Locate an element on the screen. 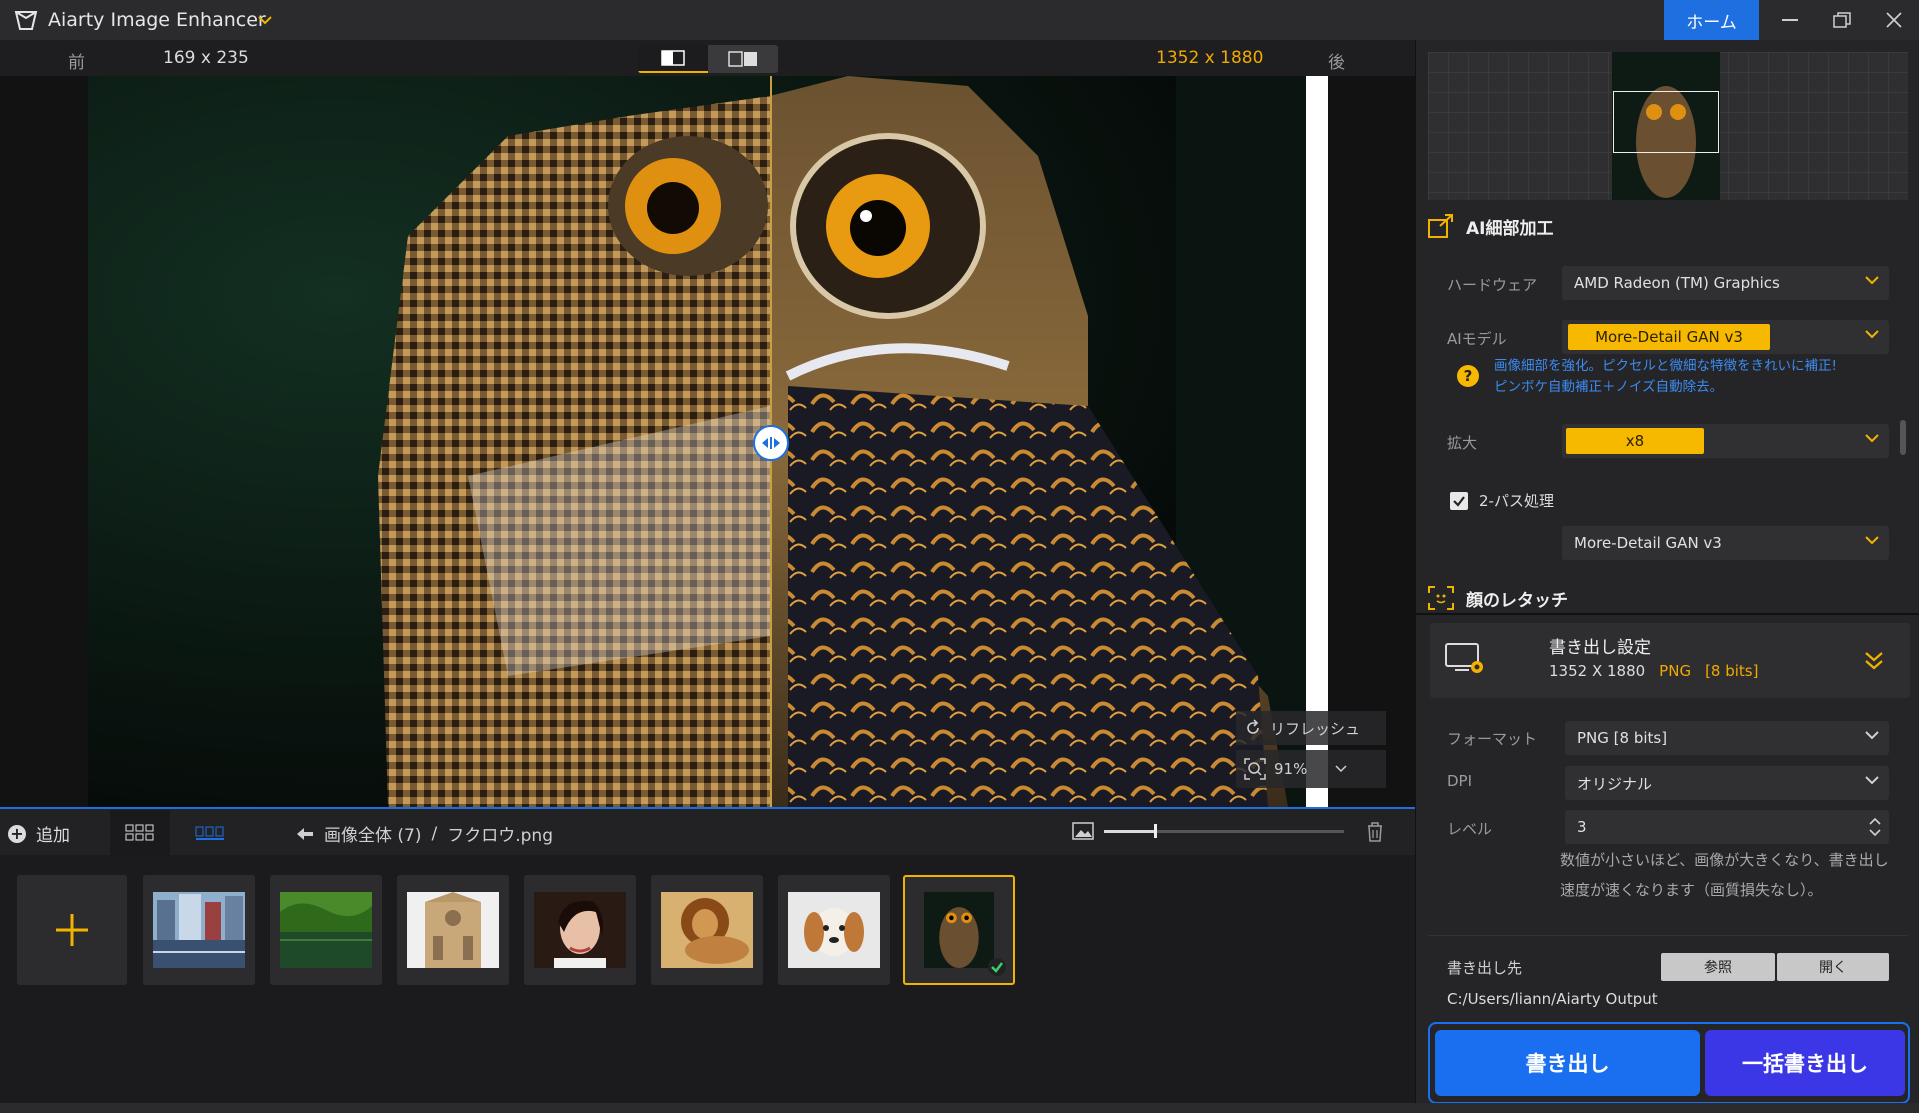 The width and height of the screenshot is (1919, 1113). level-label: レベル is located at coordinates (1470, 829).